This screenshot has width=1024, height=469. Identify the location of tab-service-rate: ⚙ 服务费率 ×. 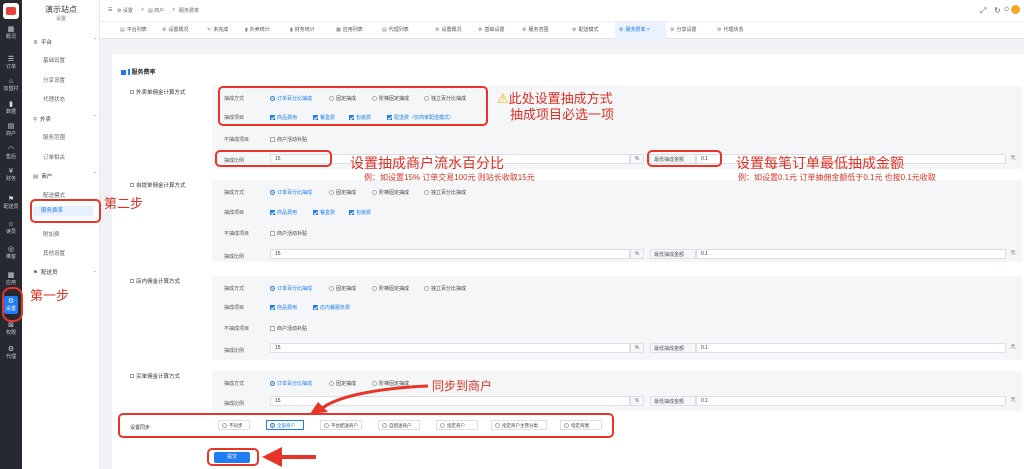
(640, 30).